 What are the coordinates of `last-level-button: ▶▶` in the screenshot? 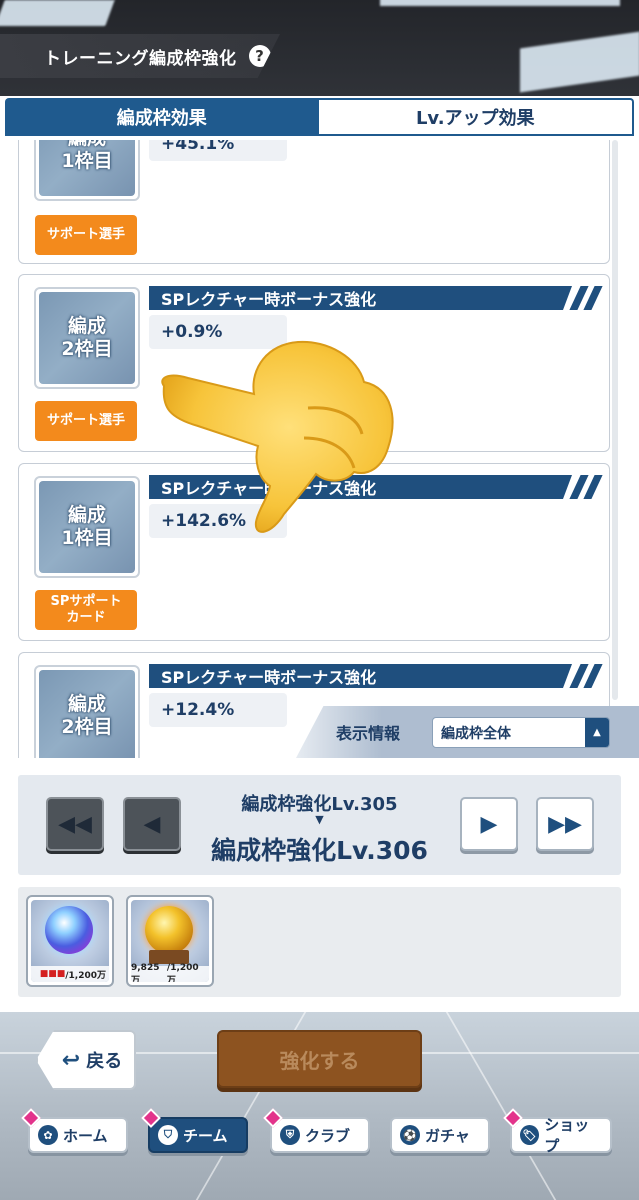 It's located at (565, 824).